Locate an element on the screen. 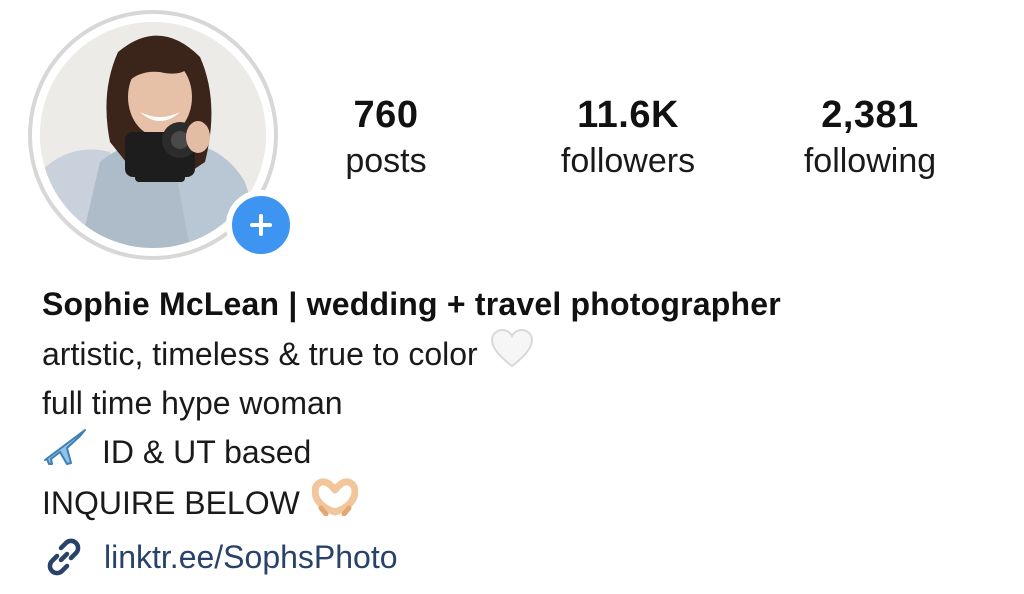 The width and height of the screenshot is (1024, 594). bio-line-1: artistic, timeless & true to color is located at coordinates (522, 354).